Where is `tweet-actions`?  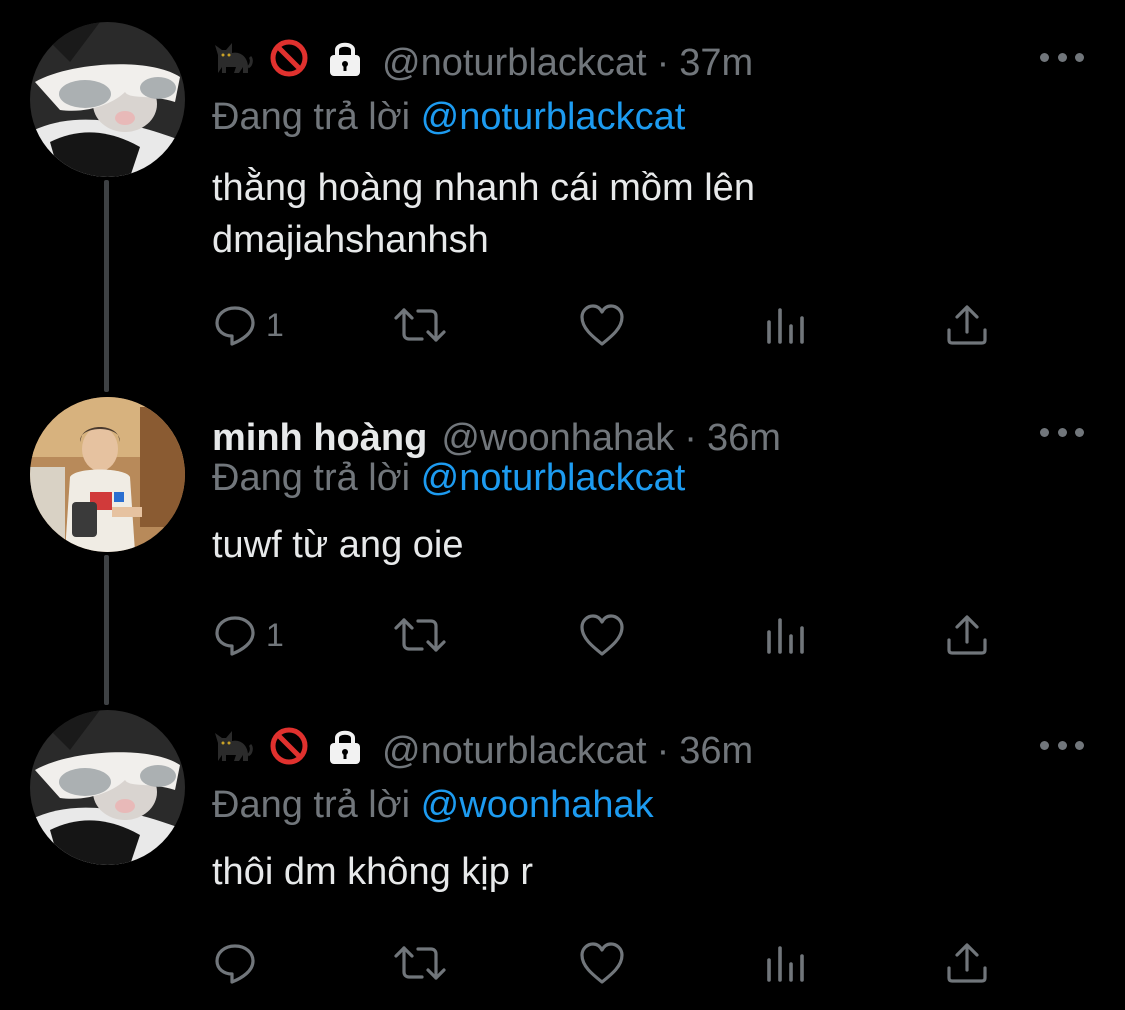
tweet-actions is located at coordinates (612, 963).